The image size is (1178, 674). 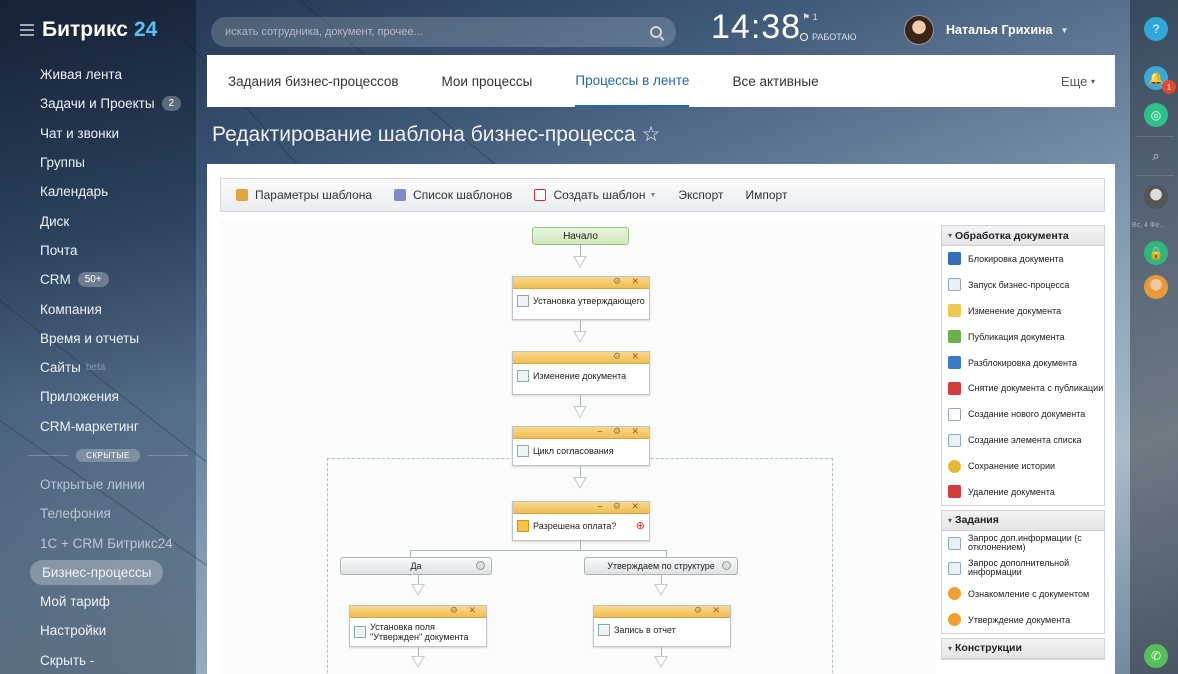 What do you see at coordinates (1023, 337) in the screenshot?
I see `palette-item: Публикация документа` at bounding box center [1023, 337].